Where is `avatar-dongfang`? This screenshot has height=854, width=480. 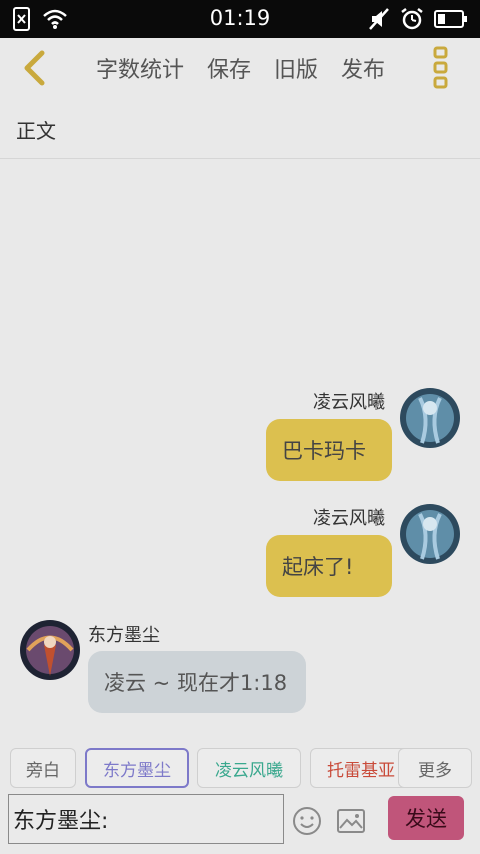
avatar-dongfang is located at coordinates (50, 650).